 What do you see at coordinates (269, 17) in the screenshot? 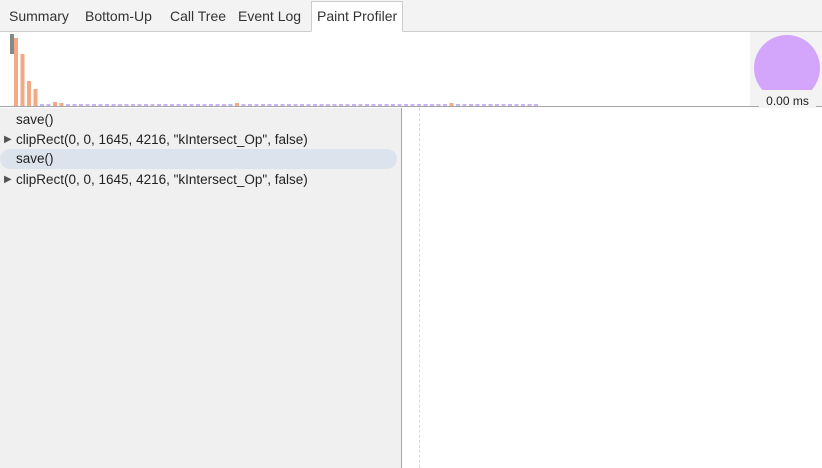
I see `tab-event-log: Event Log` at bounding box center [269, 17].